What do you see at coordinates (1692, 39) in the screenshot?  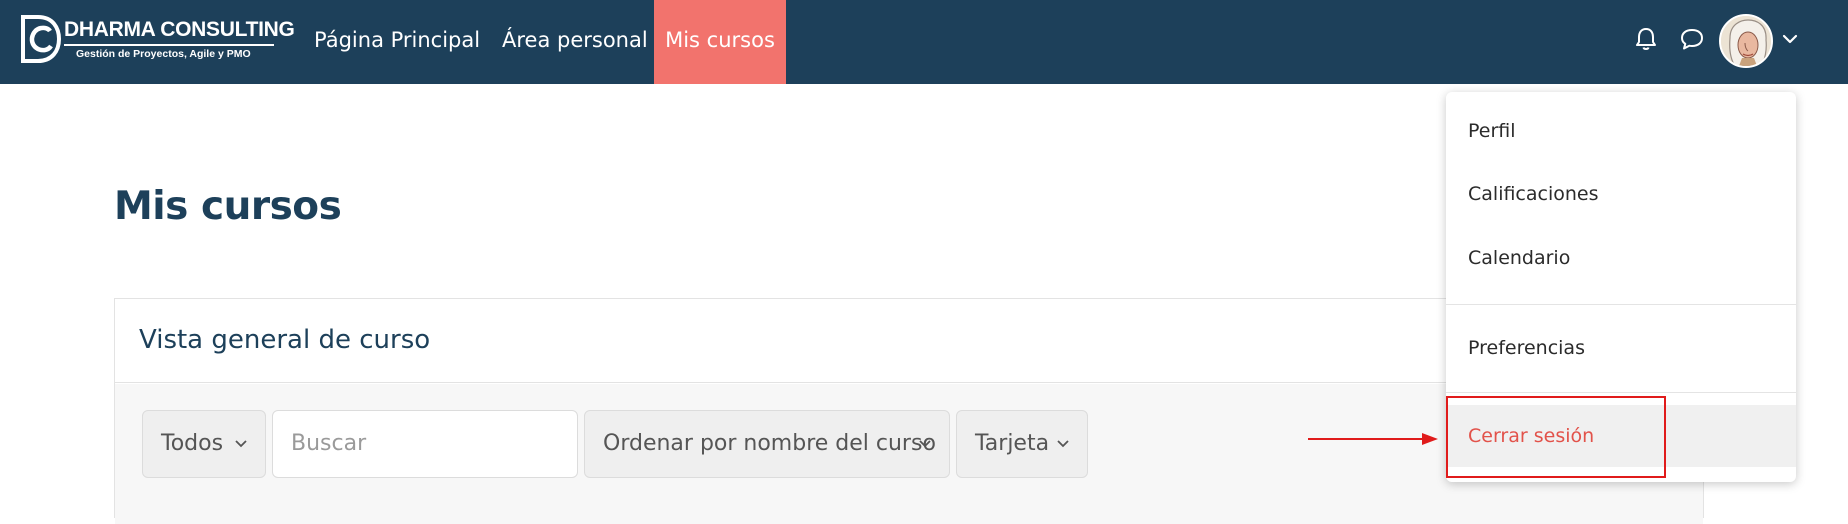 I see `chat-icon` at bounding box center [1692, 39].